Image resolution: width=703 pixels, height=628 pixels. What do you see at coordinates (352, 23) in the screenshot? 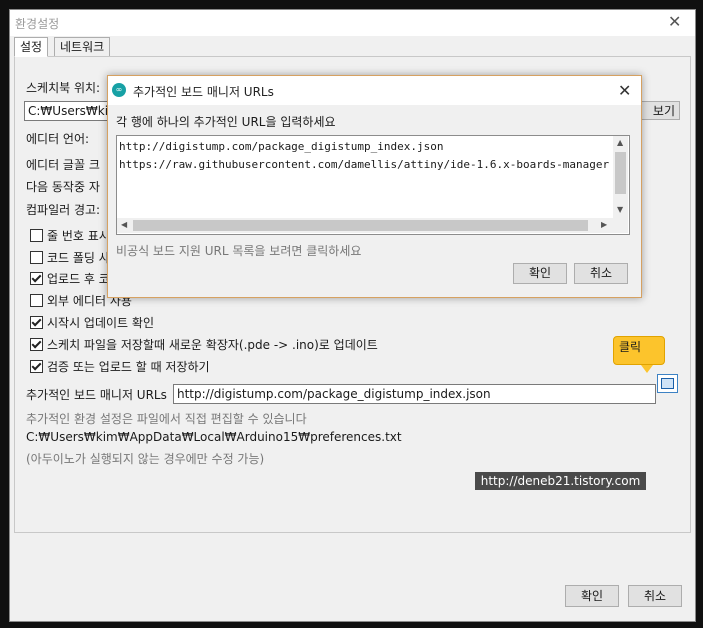
I see `title-bar: 환경설정 ✕` at bounding box center [352, 23].